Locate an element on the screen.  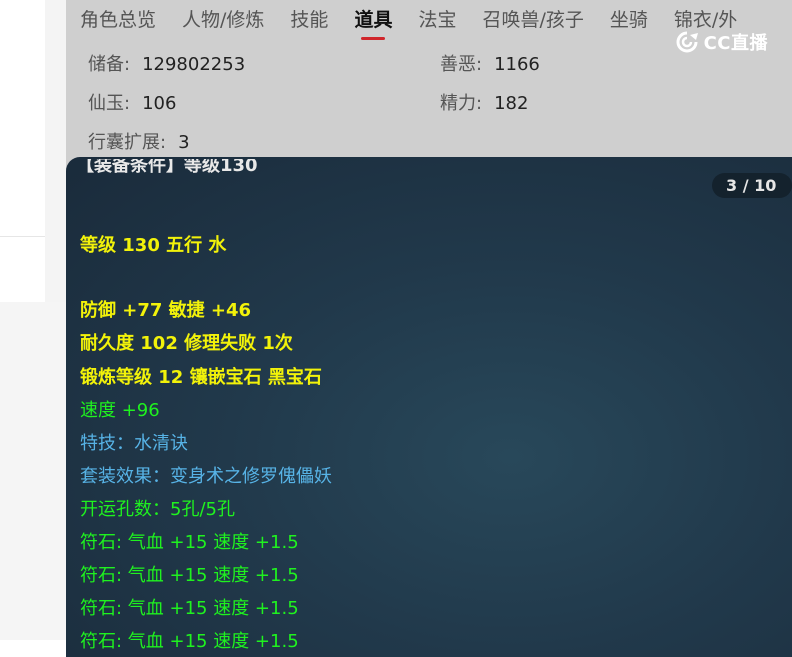
tab-summons: 召唤兽/孩子 is located at coordinates (532, 20).